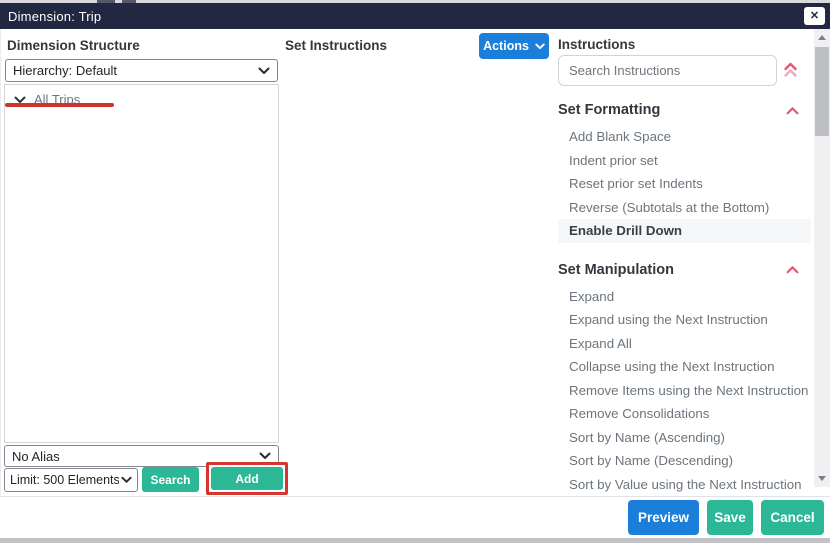 The image size is (830, 543). What do you see at coordinates (170, 479) in the screenshot?
I see `search-button: Search` at bounding box center [170, 479].